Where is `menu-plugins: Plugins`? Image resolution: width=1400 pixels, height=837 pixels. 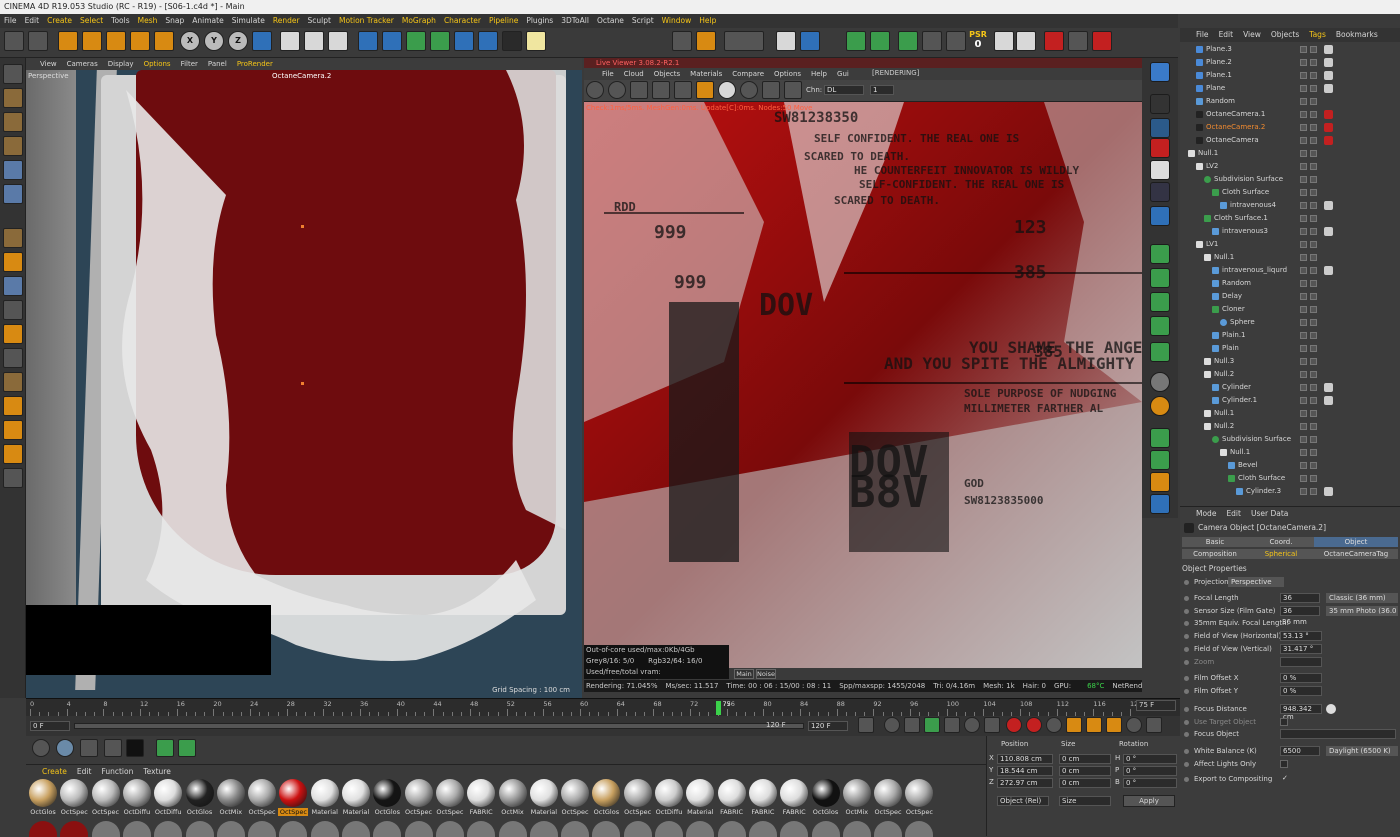
menu-plugins: Plugins is located at coordinates (539, 21).